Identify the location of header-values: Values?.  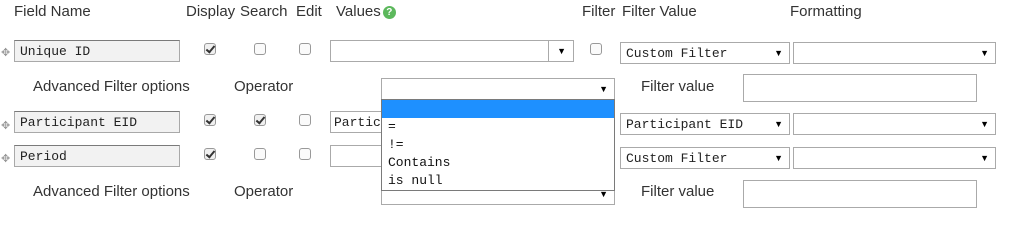
(366, 11).